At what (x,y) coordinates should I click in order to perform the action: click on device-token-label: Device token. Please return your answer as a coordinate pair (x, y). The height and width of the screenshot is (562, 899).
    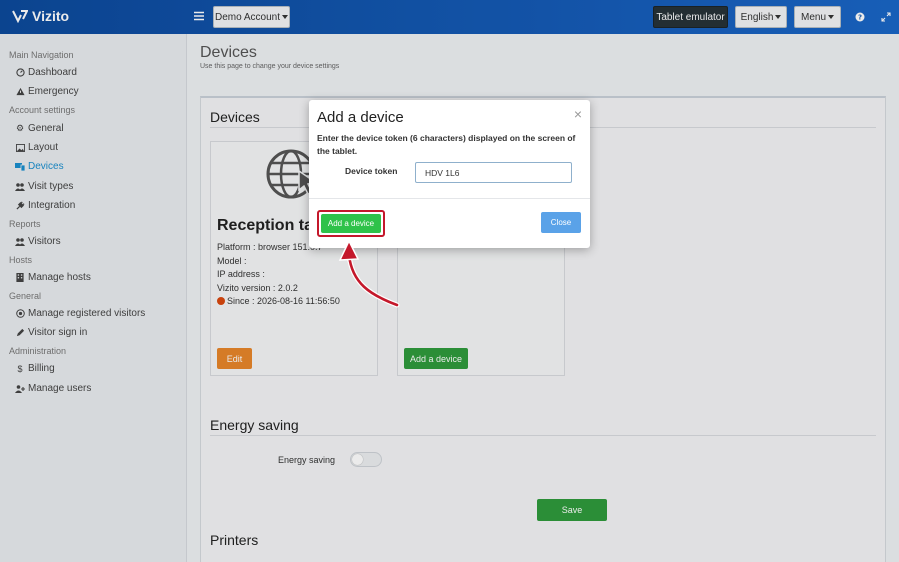
    Looking at the image, I should click on (371, 171).